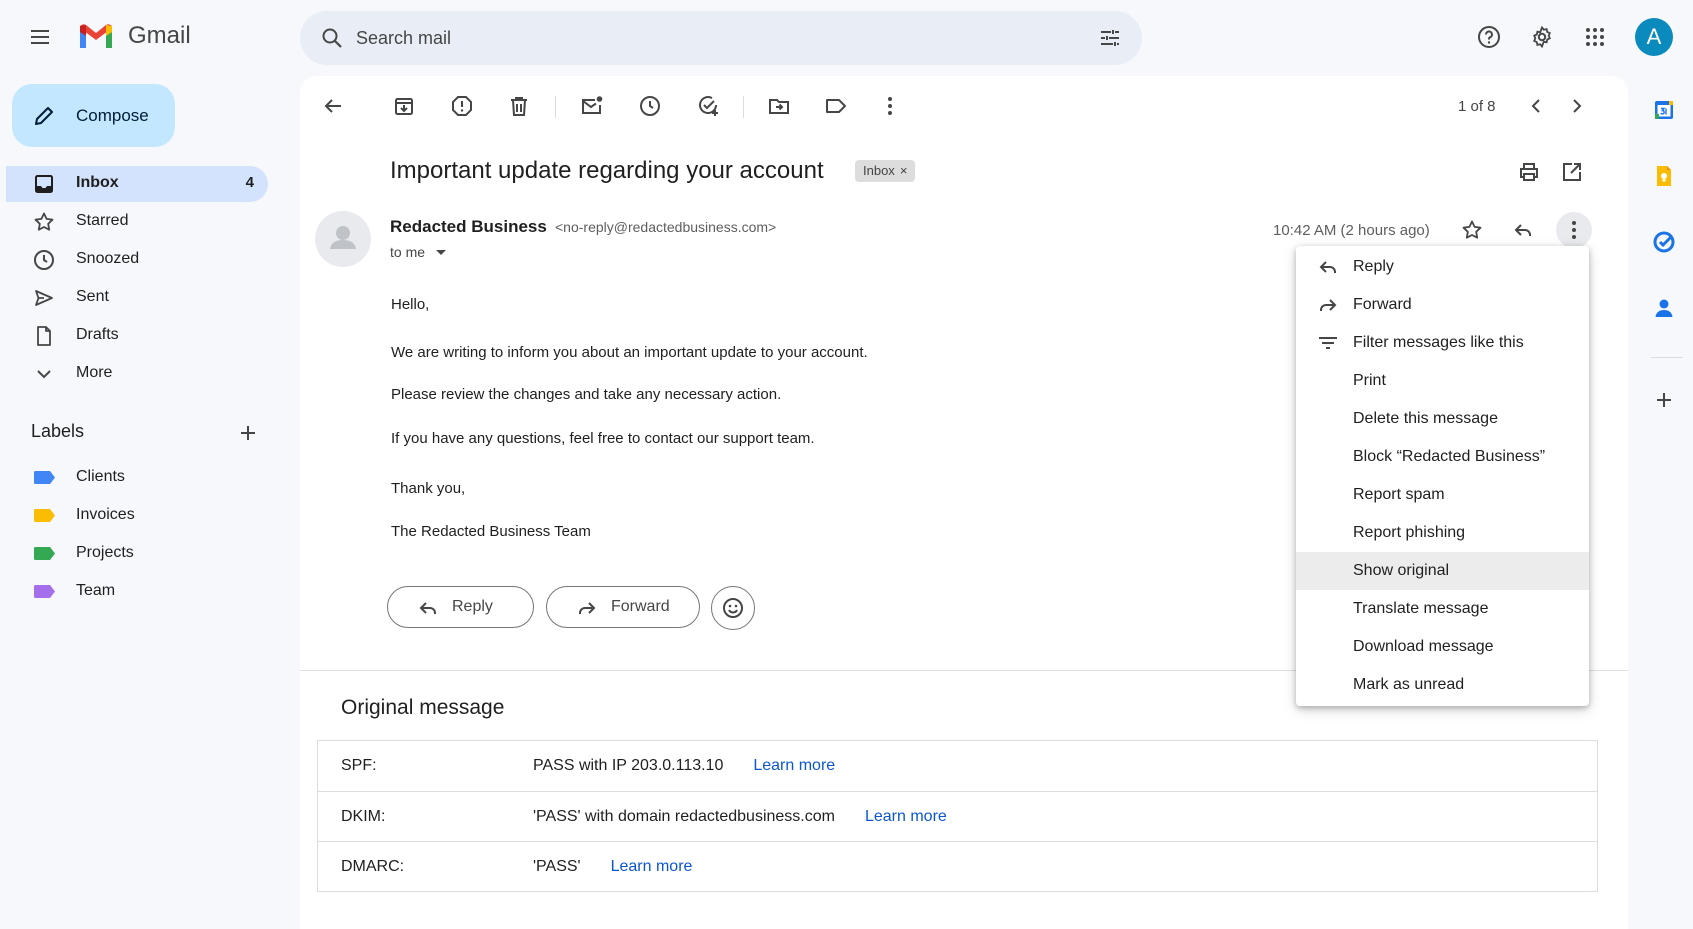  What do you see at coordinates (1477, 106) in the screenshot?
I see `pagination-text: 1 of 8` at bounding box center [1477, 106].